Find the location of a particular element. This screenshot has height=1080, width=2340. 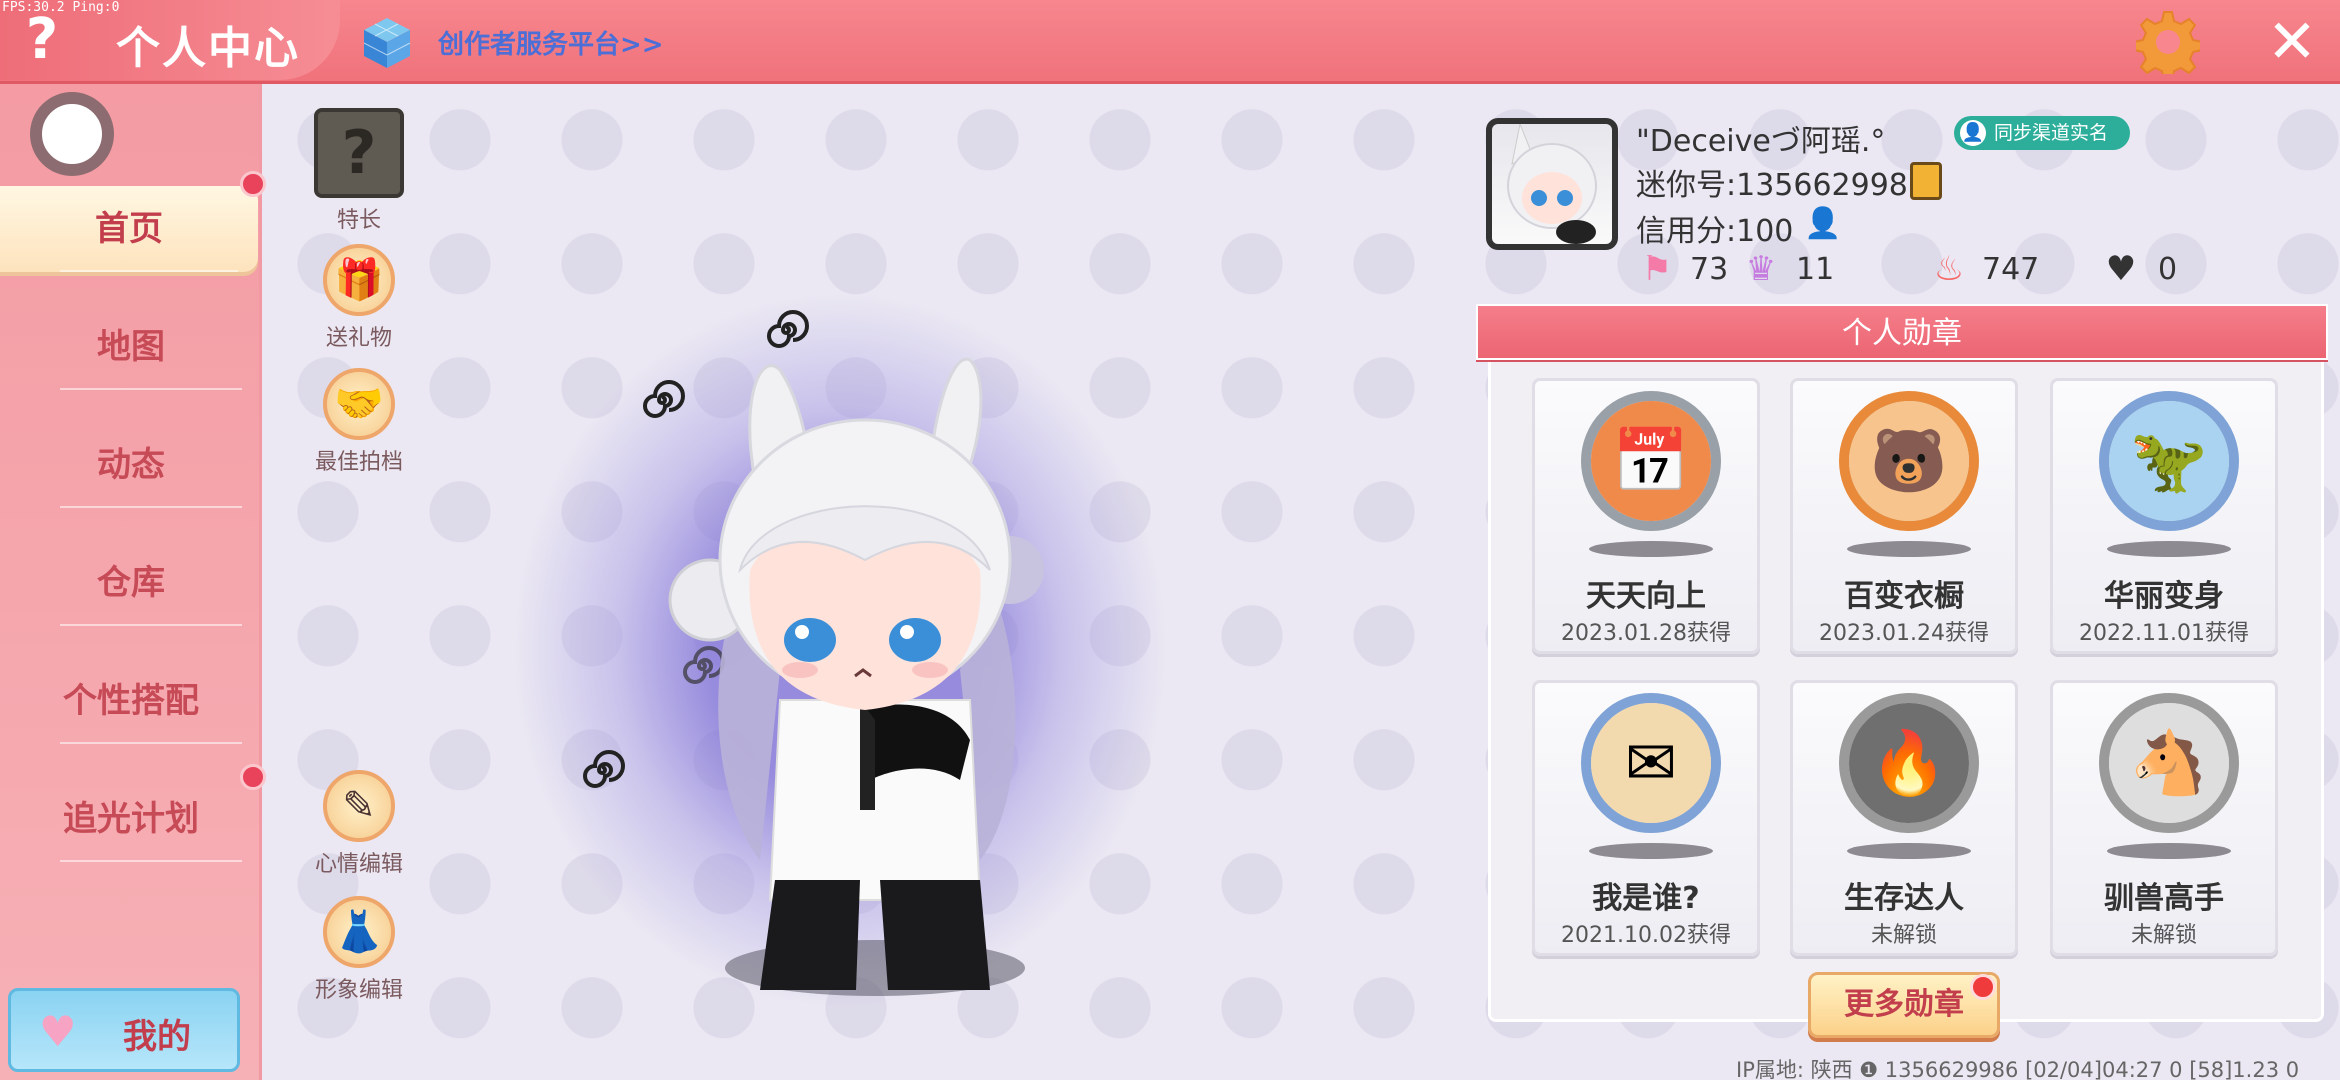

badge-card: 📅 天天向上 2023.01.28获得 is located at coordinates (1646, 516).